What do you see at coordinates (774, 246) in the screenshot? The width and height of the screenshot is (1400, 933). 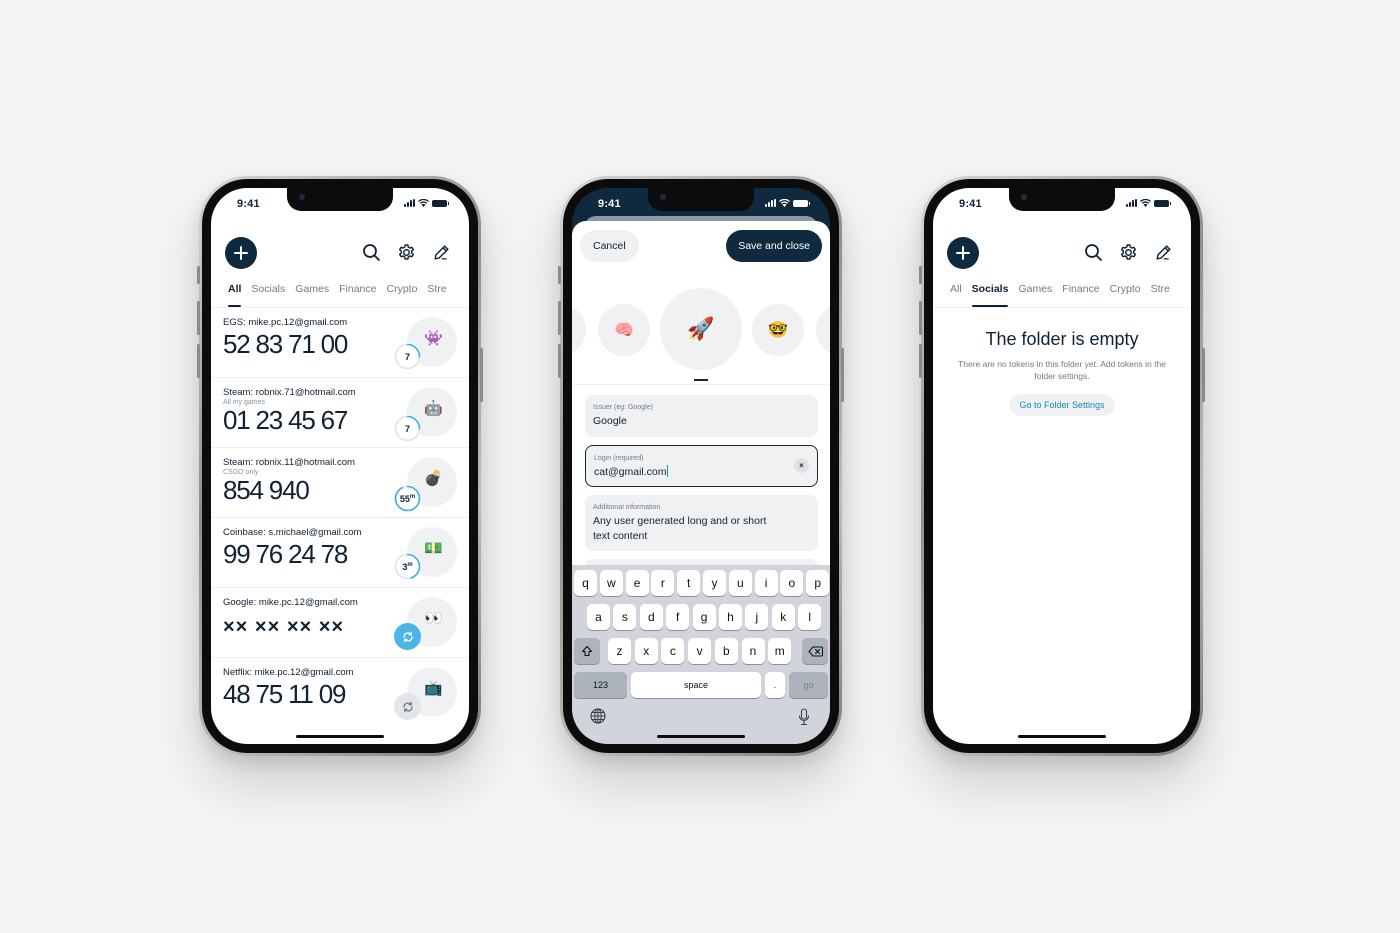 I see `save-and-close-button: Save and close` at bounding box center [774, 246].